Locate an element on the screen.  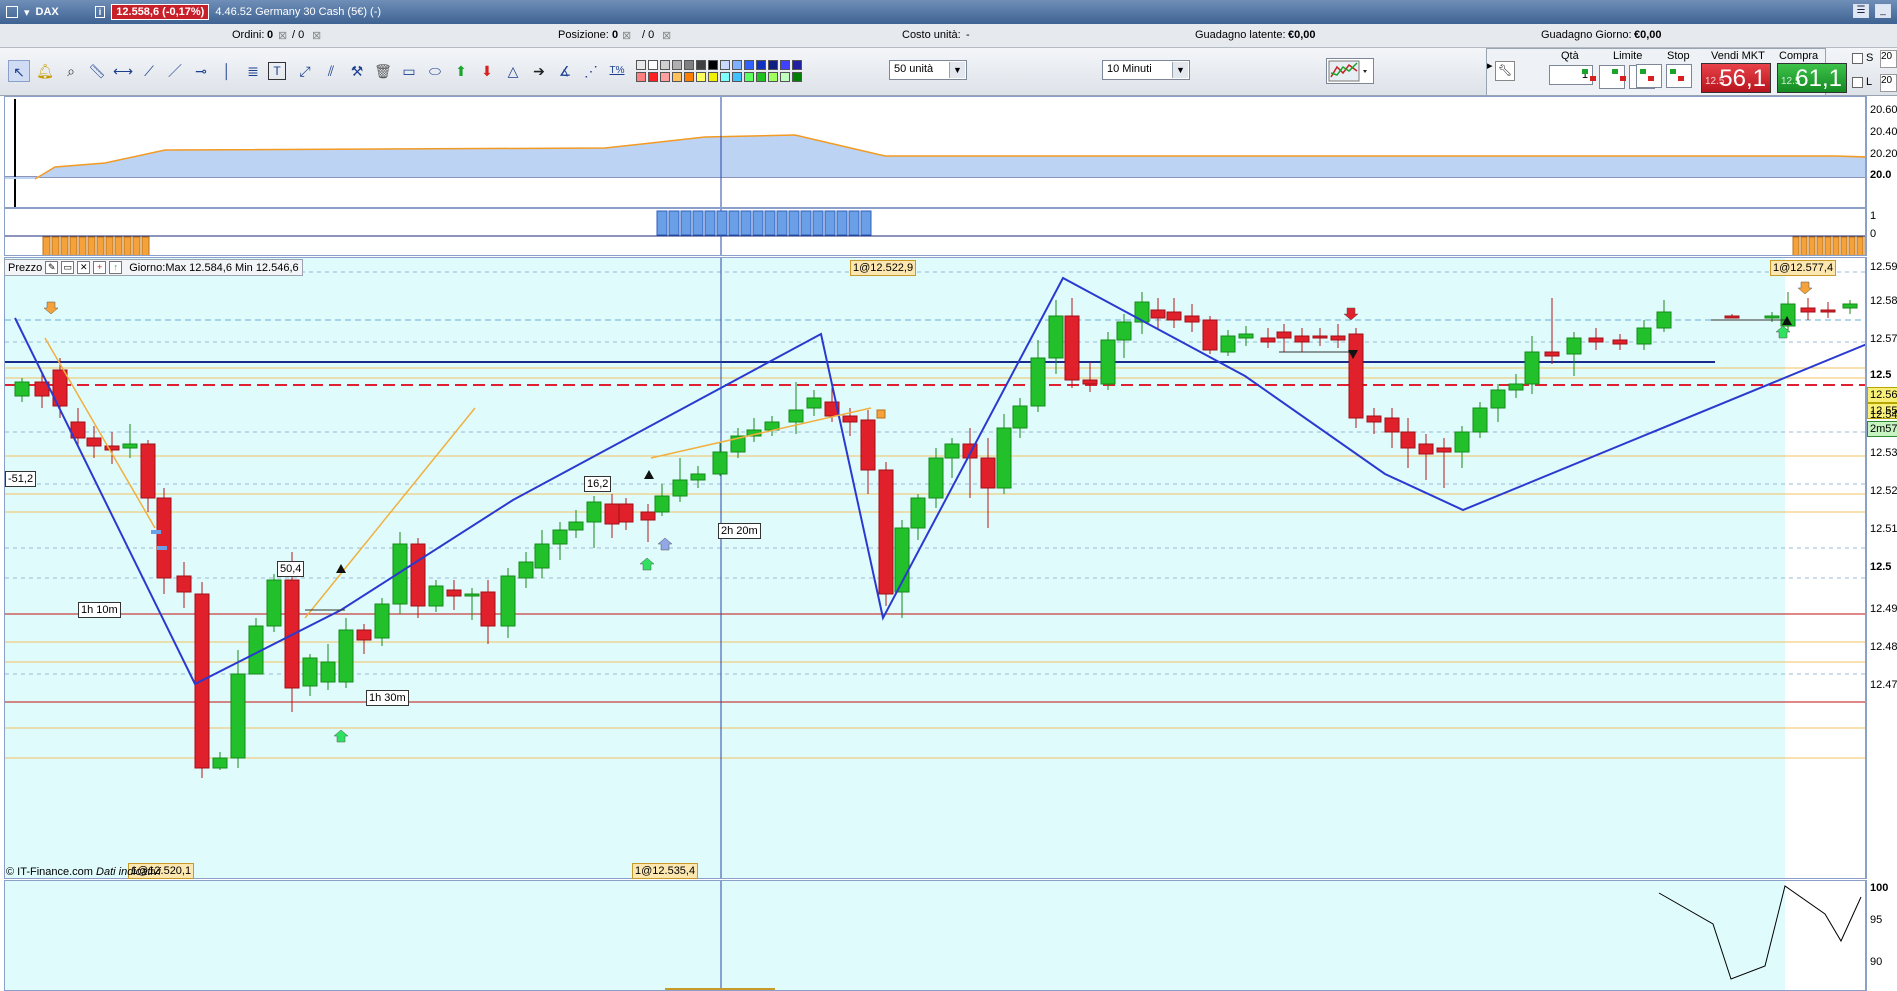
ordini-close-icon: ⊠ is located at coordinates (316, 35).